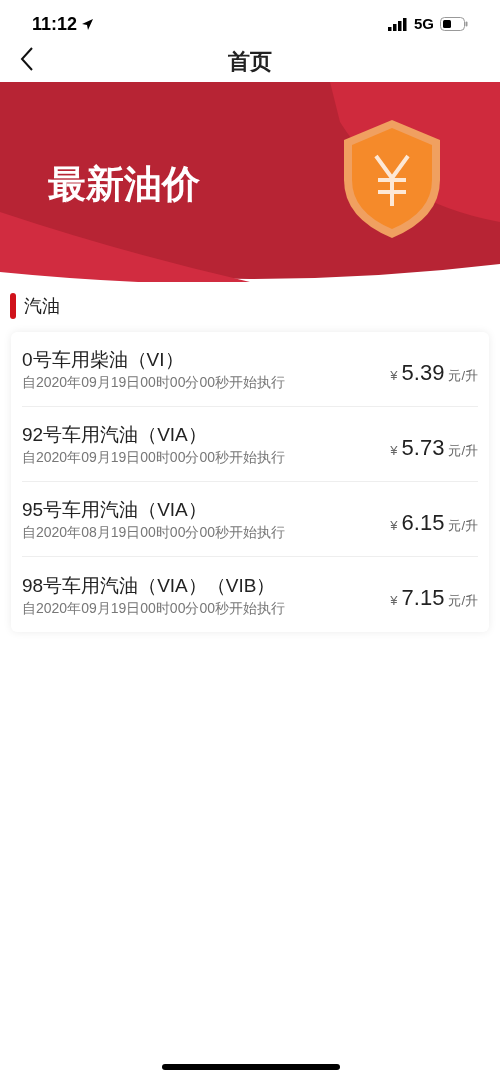  Describe the element at coordinates (423, 522) in the screenshot. I see `price-value: 6.15` at that location.